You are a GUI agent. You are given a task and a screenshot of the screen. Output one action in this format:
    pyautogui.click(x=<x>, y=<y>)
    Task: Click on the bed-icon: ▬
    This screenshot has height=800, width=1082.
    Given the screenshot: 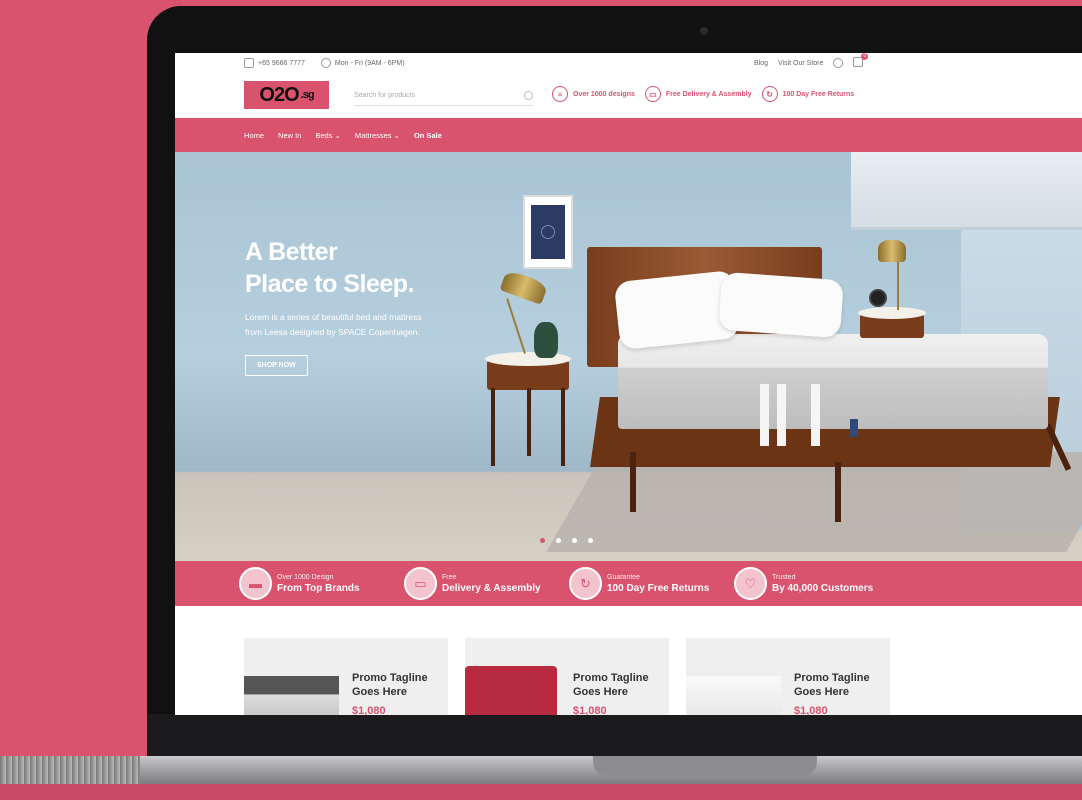 What is the action you would take?
    pyautogui.click(x=255, y=583)
    